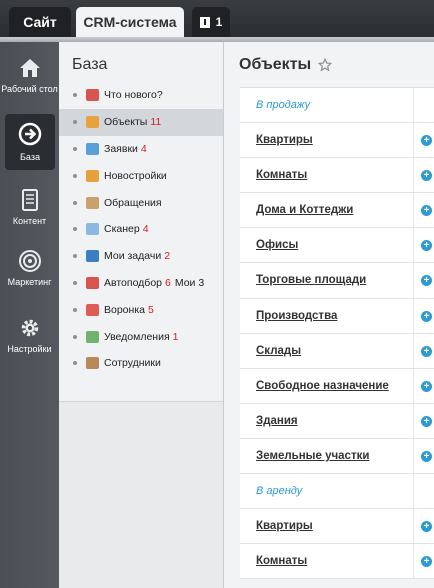  What do you see at coordinates (211, 22) in the screenshot?
I see `notifications-button: 1` at bounding box center [211, 22].